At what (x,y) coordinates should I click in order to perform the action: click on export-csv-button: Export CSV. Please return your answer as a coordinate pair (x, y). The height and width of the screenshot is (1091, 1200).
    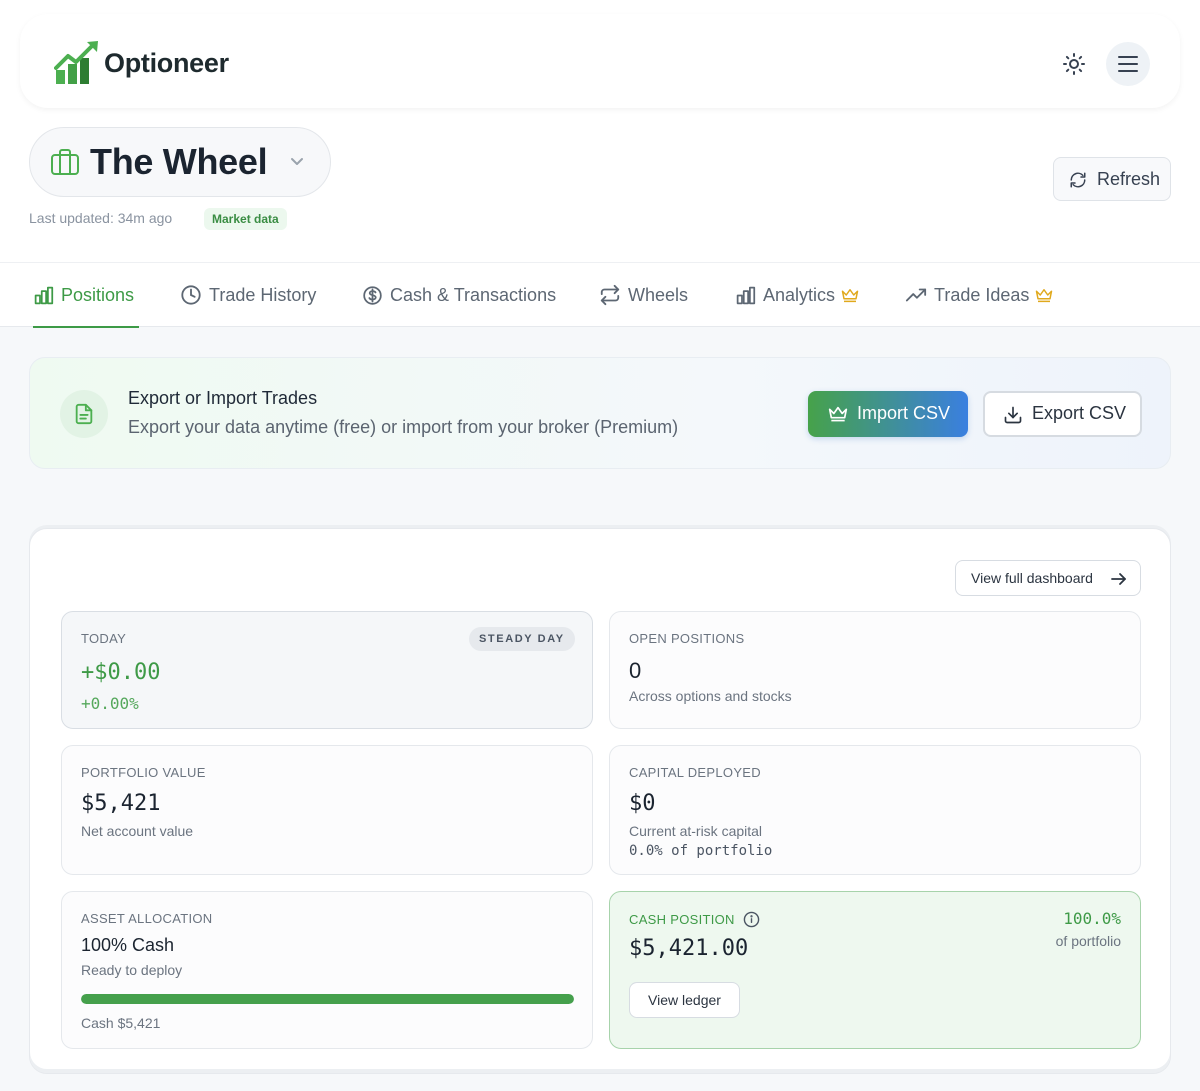
    Looking at the image, I should click on (1062, 414).